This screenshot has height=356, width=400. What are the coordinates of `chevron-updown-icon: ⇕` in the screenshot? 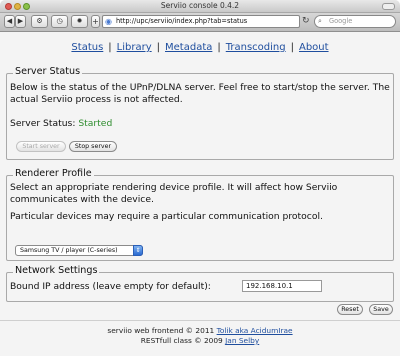 It's located at (138, 250).